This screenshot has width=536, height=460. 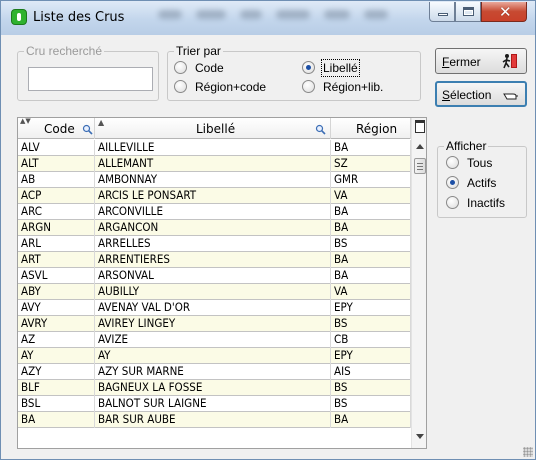 I want to click on table-row: ARC ARCONVILLE BA, so click(x=214, y=212).